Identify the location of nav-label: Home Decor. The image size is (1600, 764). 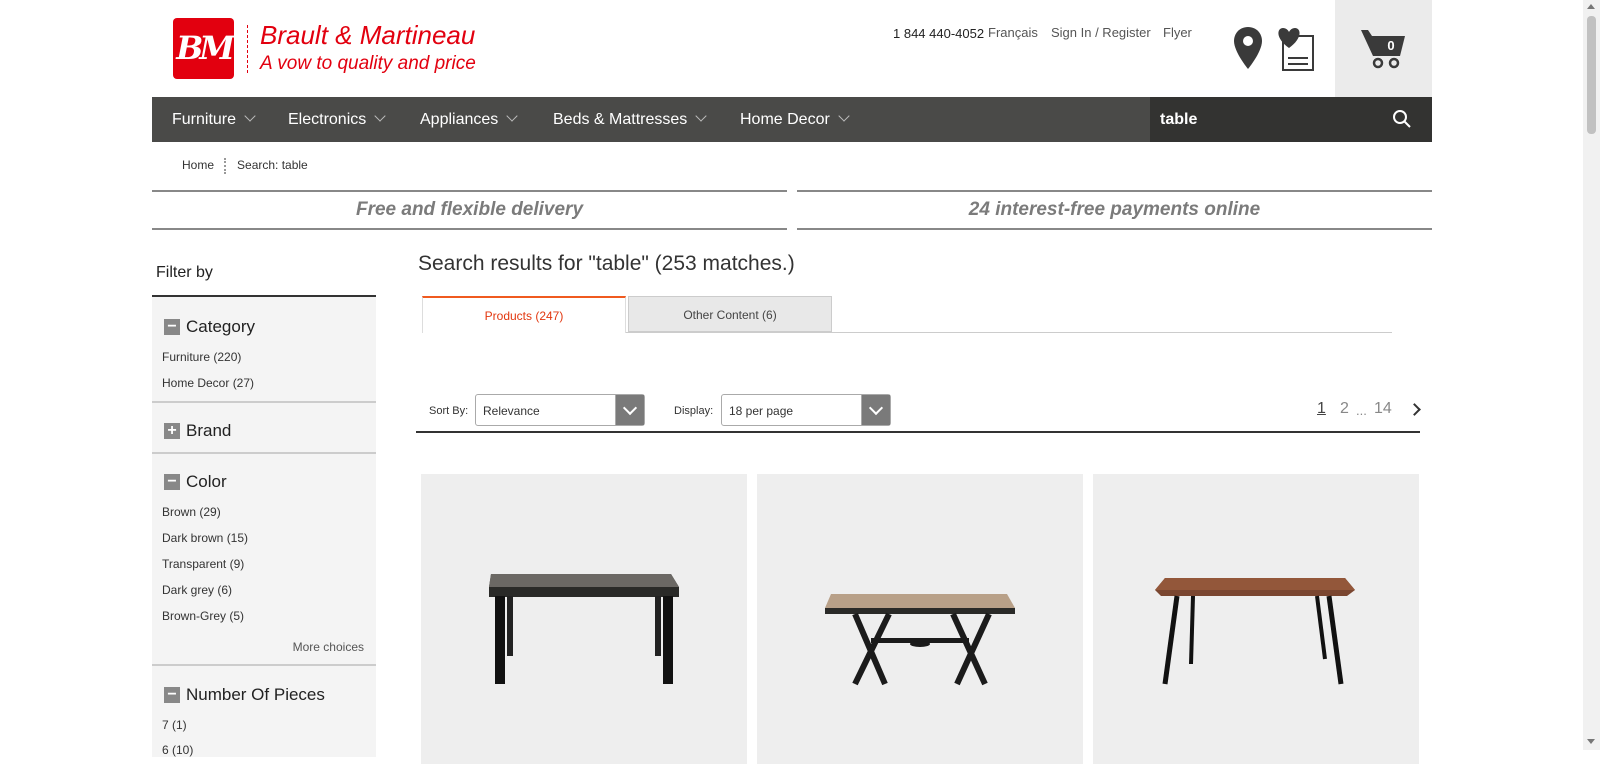
(785, 119).